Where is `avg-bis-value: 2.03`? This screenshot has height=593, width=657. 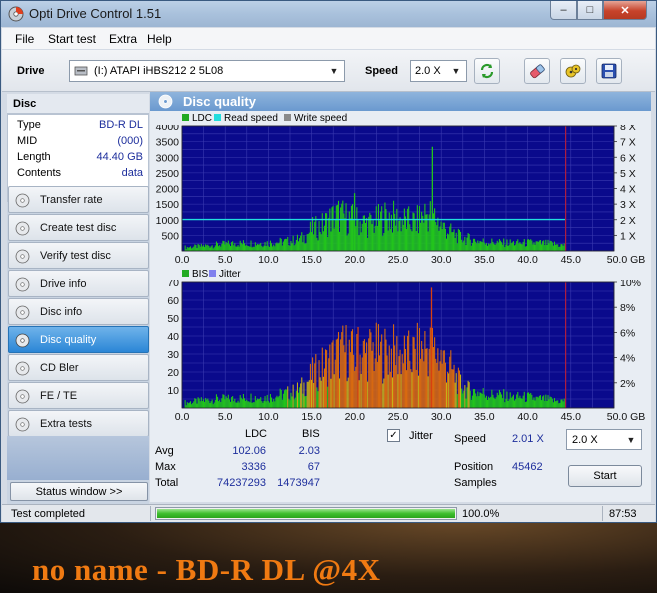
avg-bis-value: 2.03 is located at coordinates (309, 451).